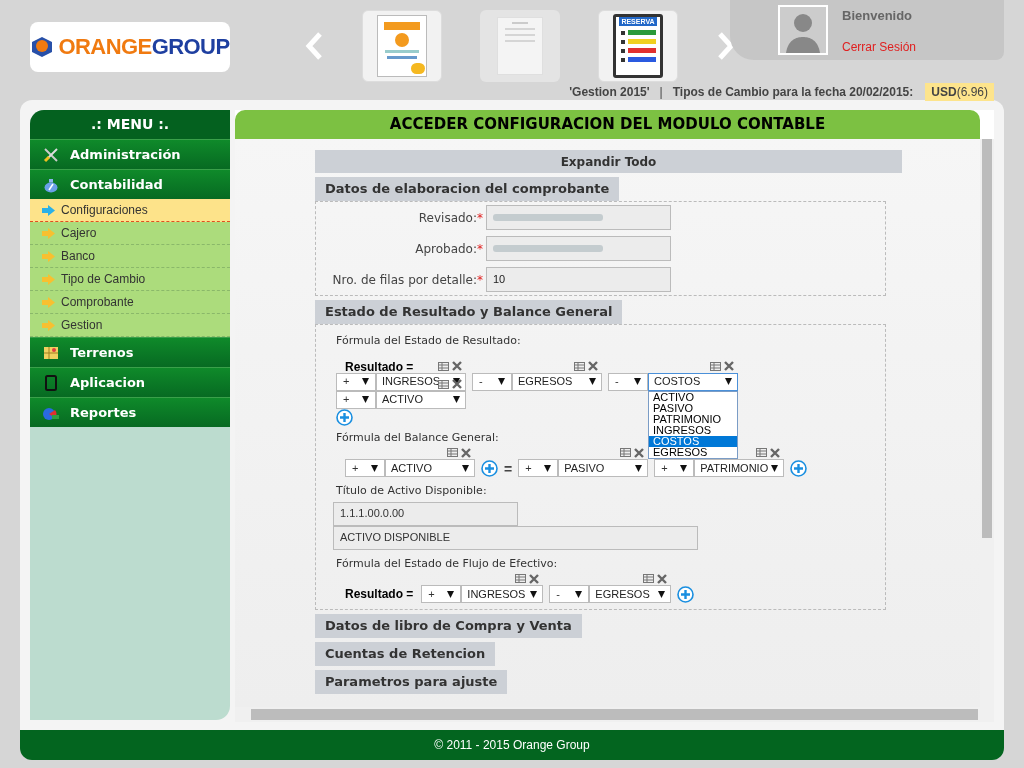  Describe the element at coordinates (578, 279) in the screenshot. I see `text-field: 10` at that location.